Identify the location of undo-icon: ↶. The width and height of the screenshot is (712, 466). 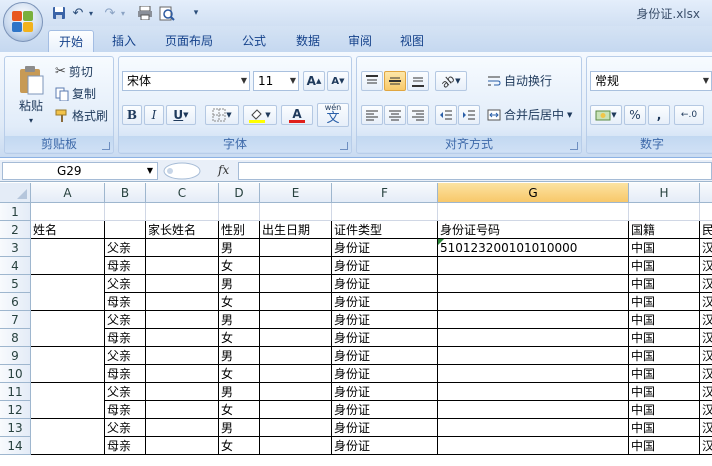
(78, 13).